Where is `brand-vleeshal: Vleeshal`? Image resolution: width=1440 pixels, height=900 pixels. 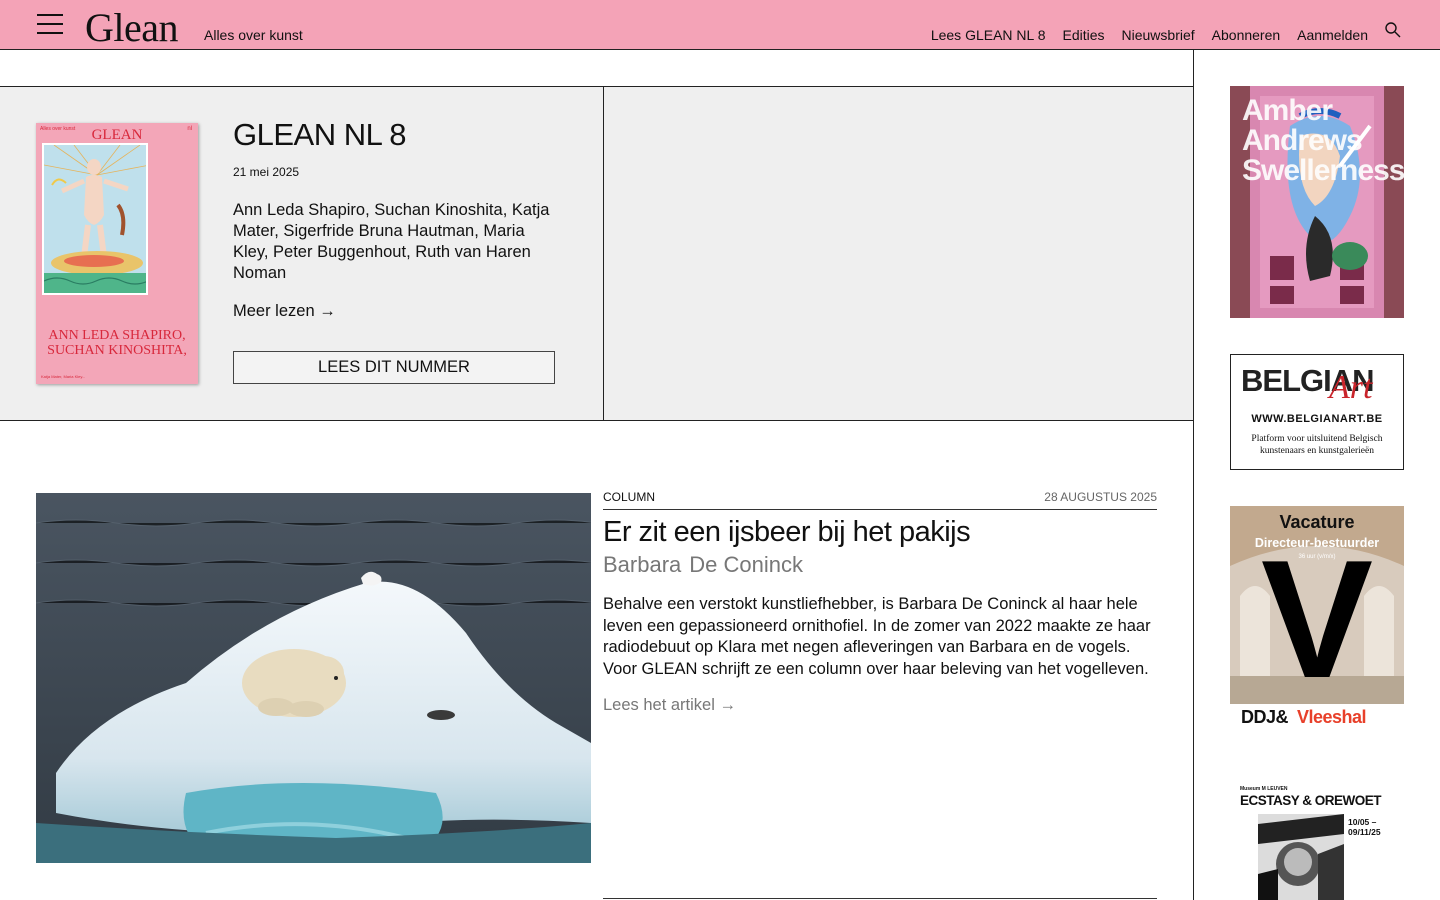
brand-vleeshal: Vleeshal is located at coordinates (1332, 717).